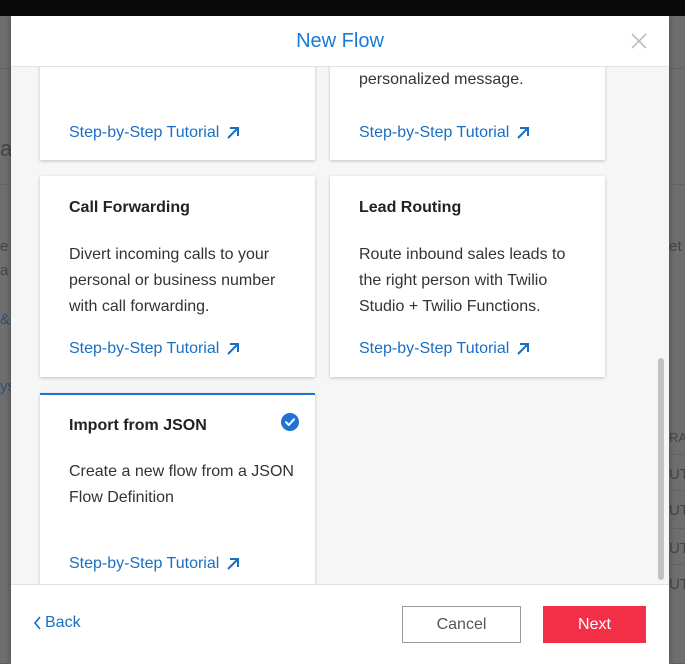 Image resolution: width=685 pixels, height=664 pixels. What do you see at coordinates (5, 319) in the screenshot?
I see `background-link-fragment: &` at bounding box center [5, 319].